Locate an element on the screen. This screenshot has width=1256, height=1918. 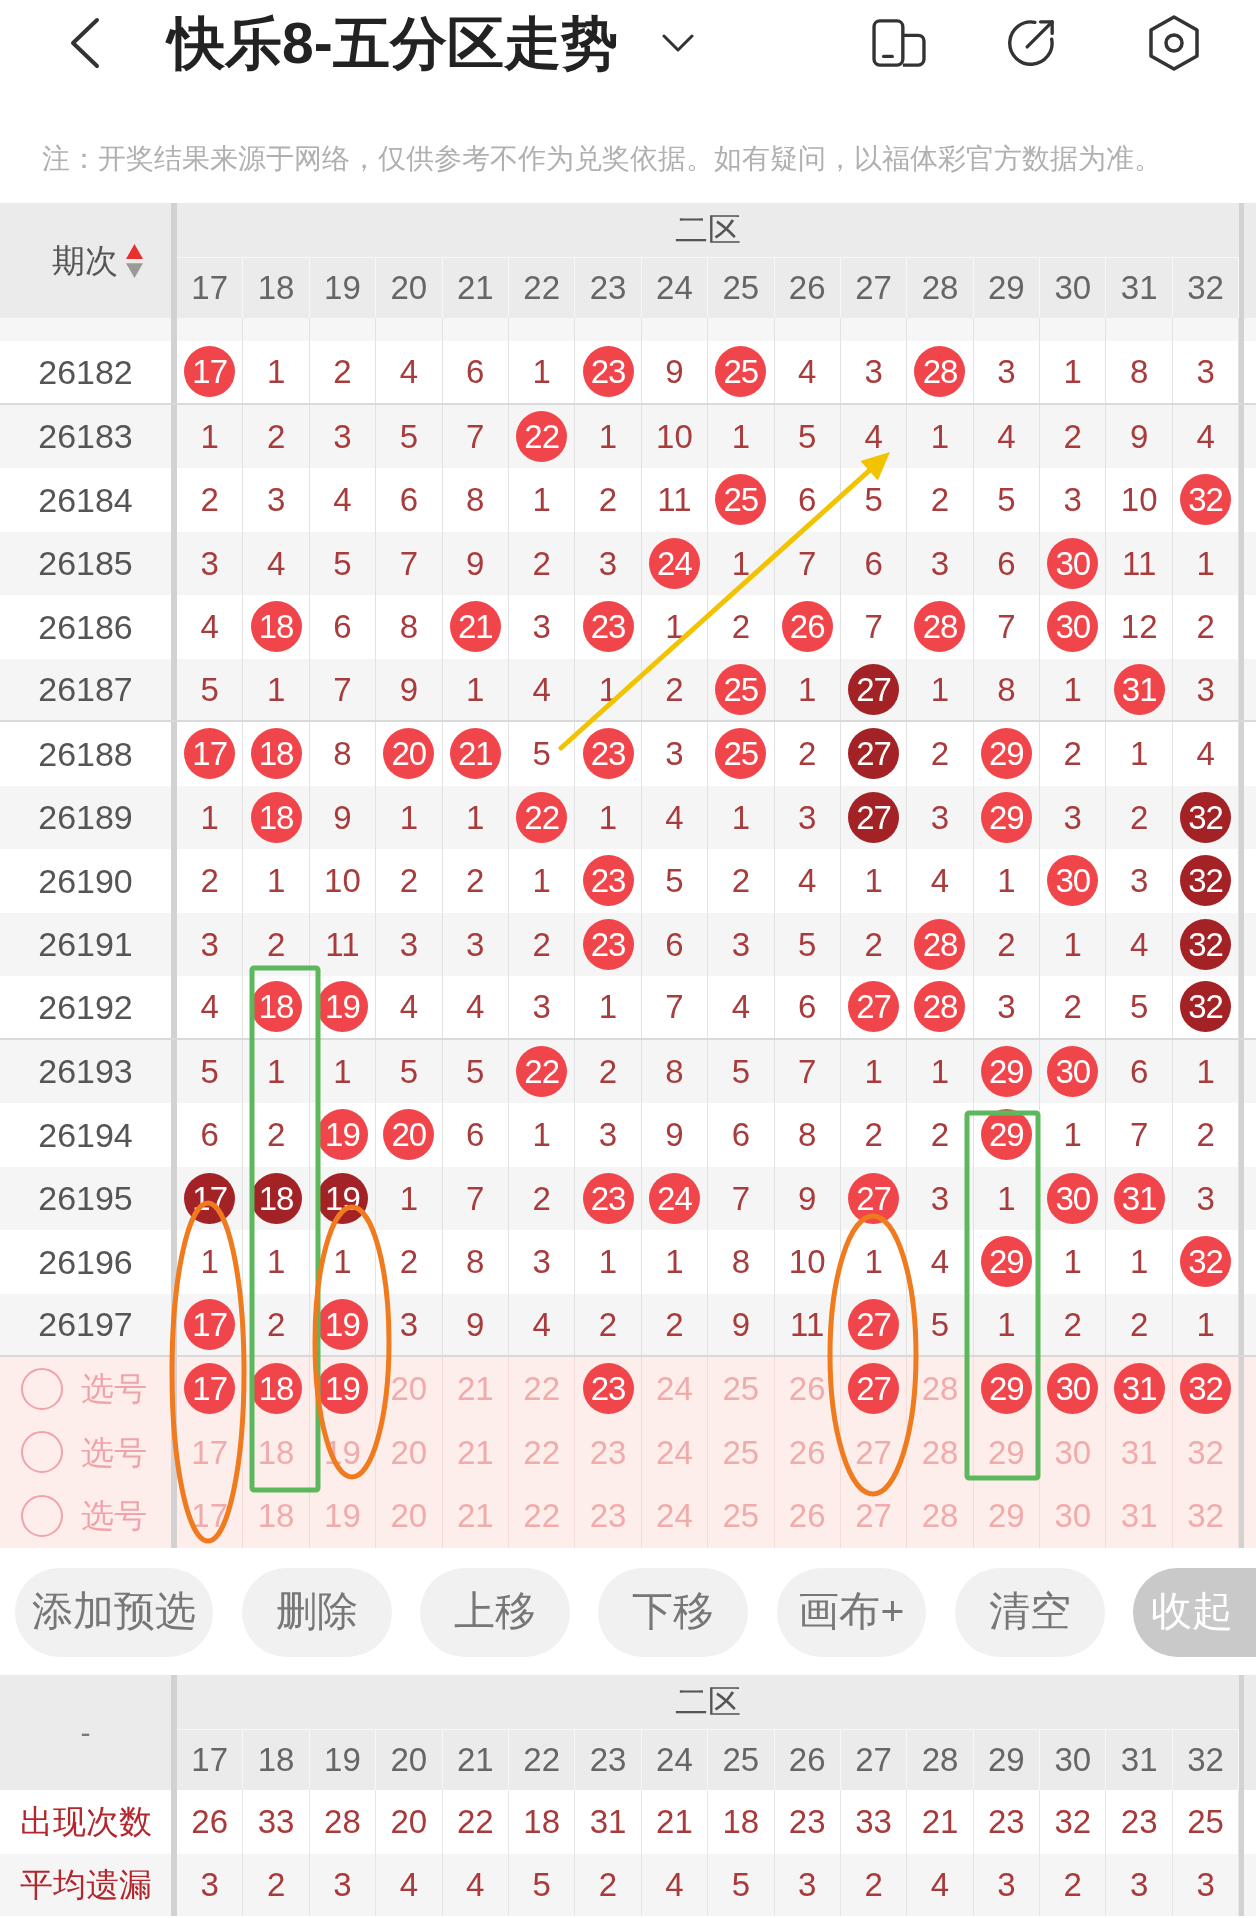
stat-value: 4 is located at coordinates (475, 1884).